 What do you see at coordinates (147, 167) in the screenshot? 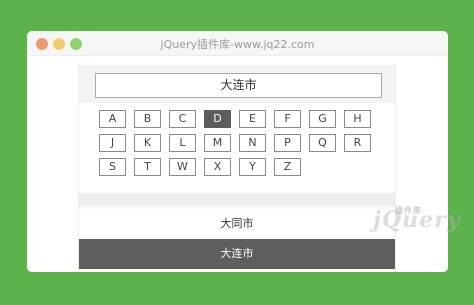
I see `letter-button-t: T` at bounding box center [147, 167].